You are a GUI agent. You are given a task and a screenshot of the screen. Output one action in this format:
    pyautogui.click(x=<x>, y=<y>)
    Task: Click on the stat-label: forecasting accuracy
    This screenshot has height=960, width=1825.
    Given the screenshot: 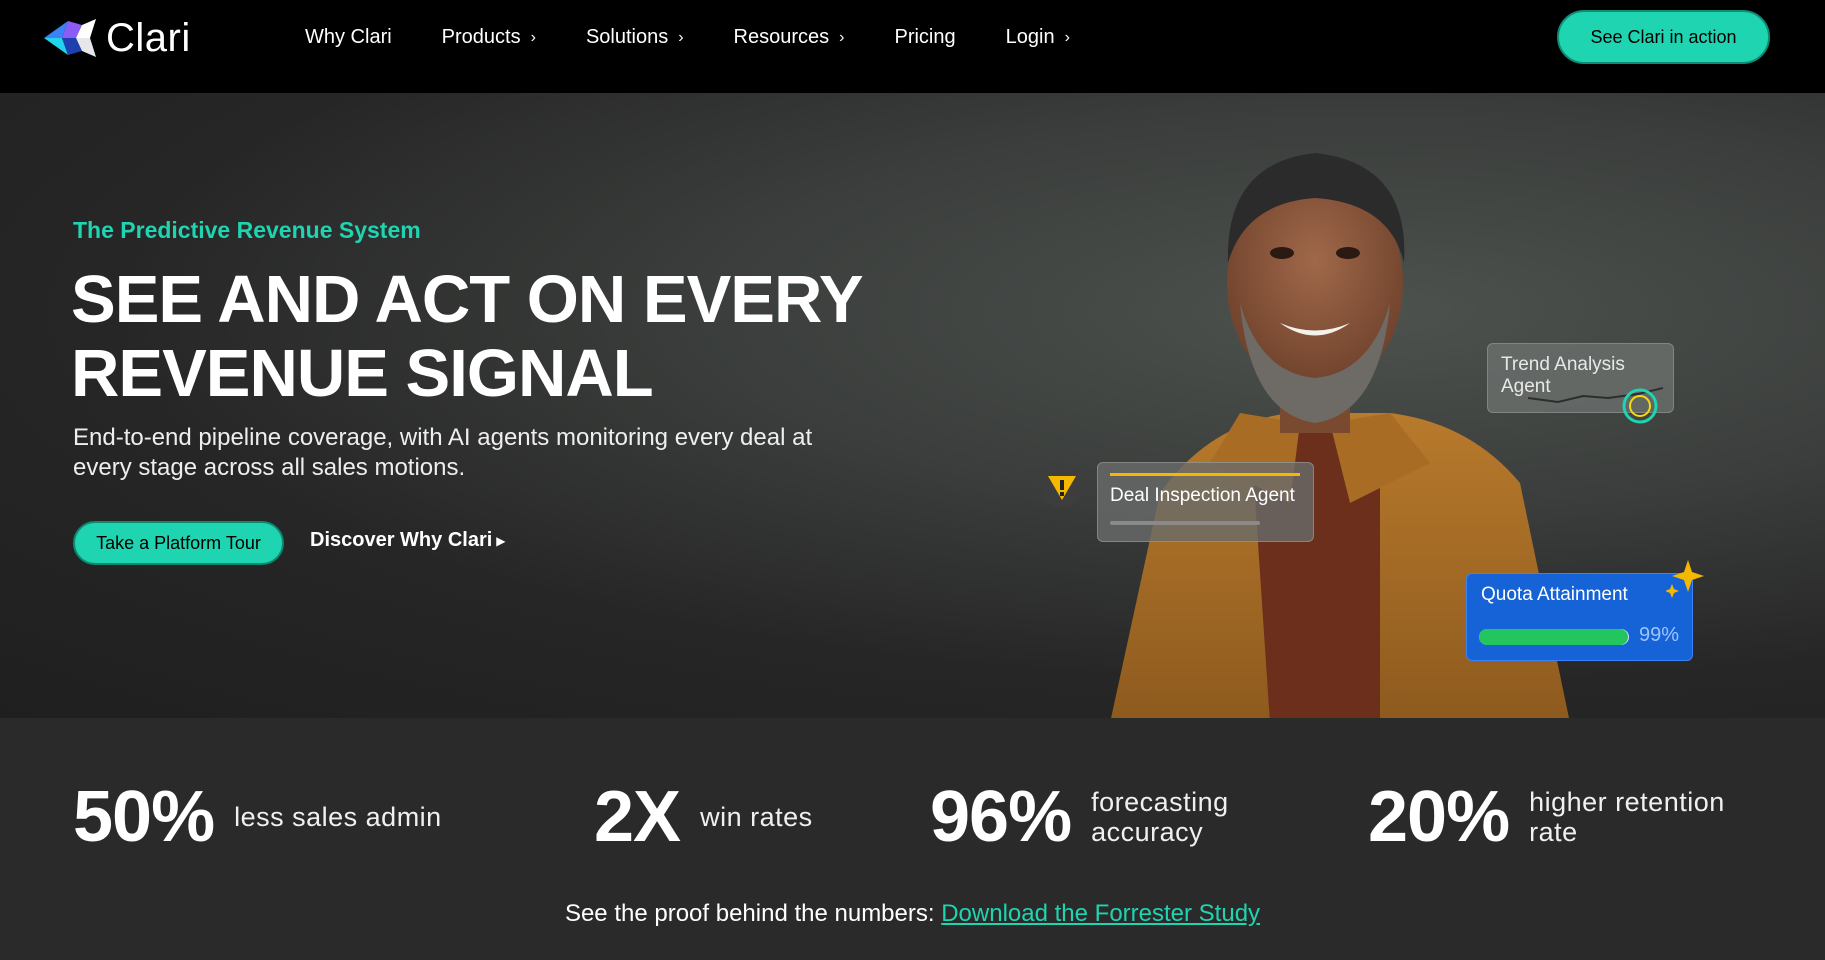 What is the action you would take?
    pyautogui.click(x=1160, y=817)
    